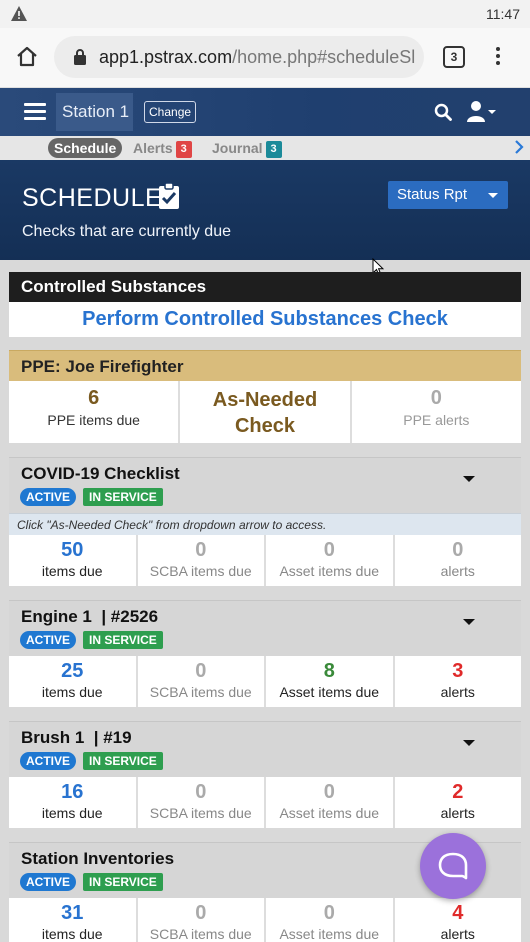 The width and height of the screenshot is (530, 942). Describe the element at coordinates (265, 485) in the screenshot. I see `covid-header: COVID-19 Checklist ACTIVE IN SERVICE` at that location.